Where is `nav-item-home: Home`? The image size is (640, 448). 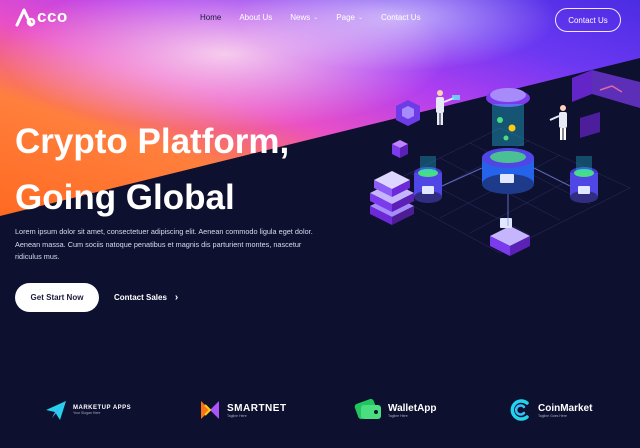 nav-item-home: Home is located at coordinates (210, 17).